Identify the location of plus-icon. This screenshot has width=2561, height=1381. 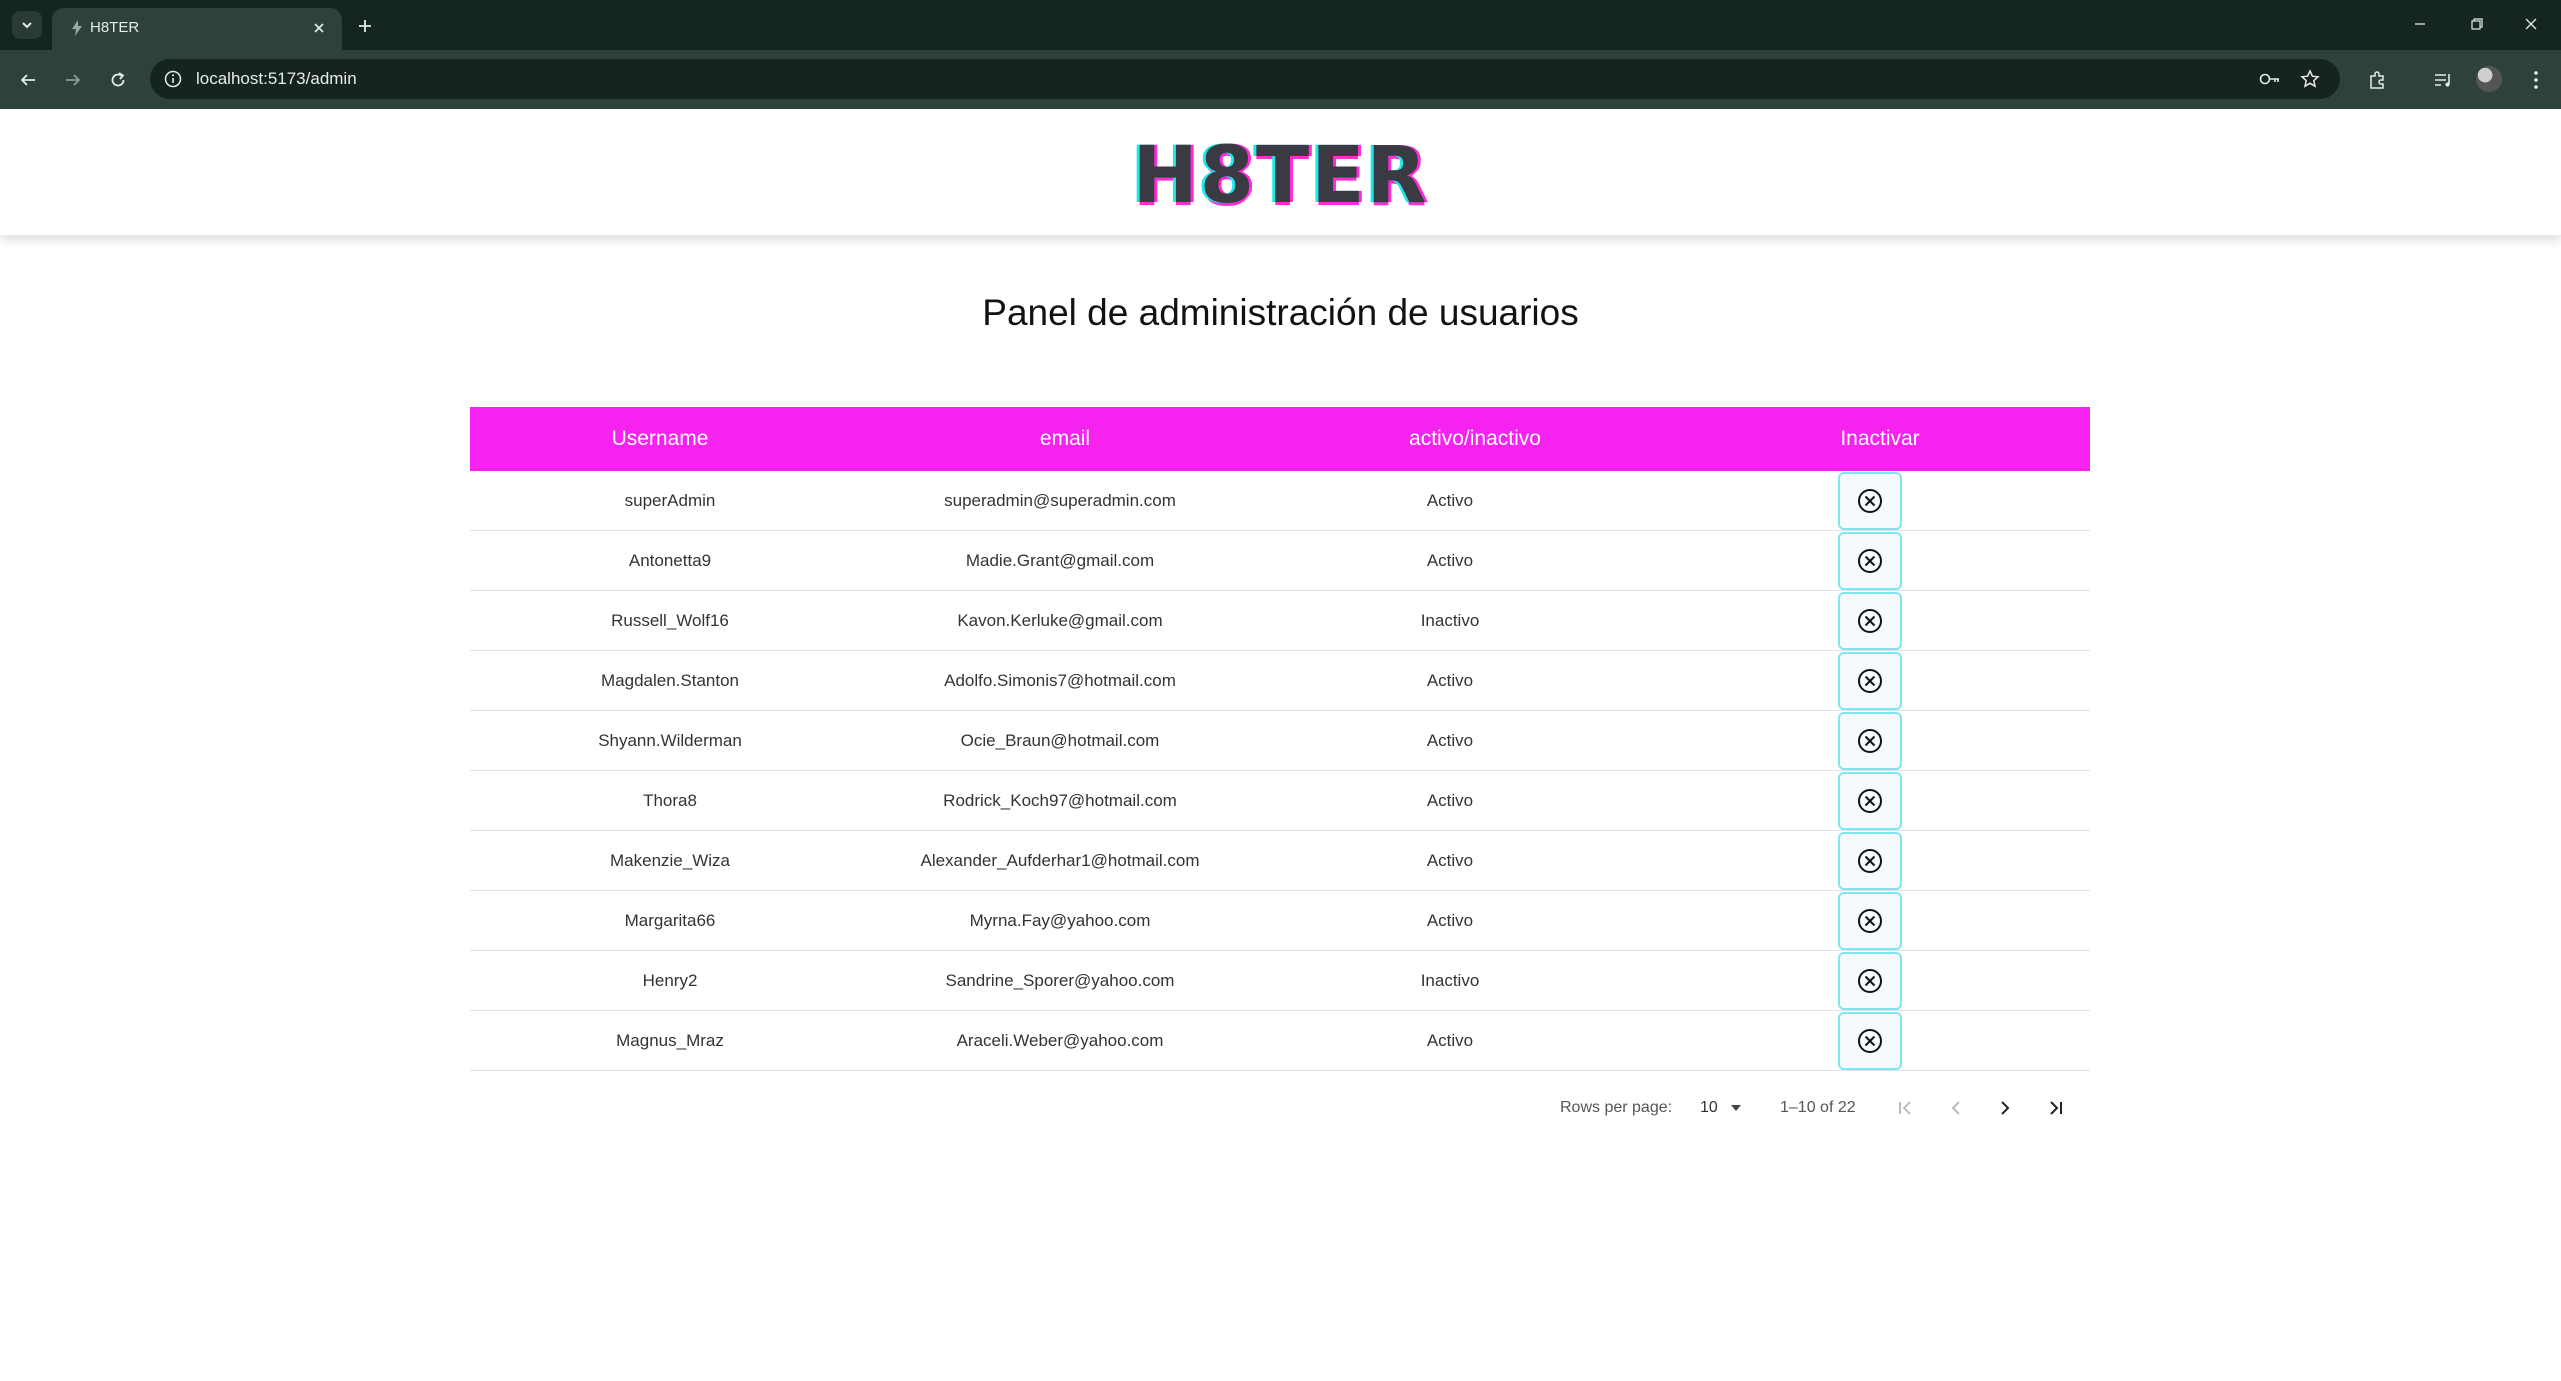
(365, 26).